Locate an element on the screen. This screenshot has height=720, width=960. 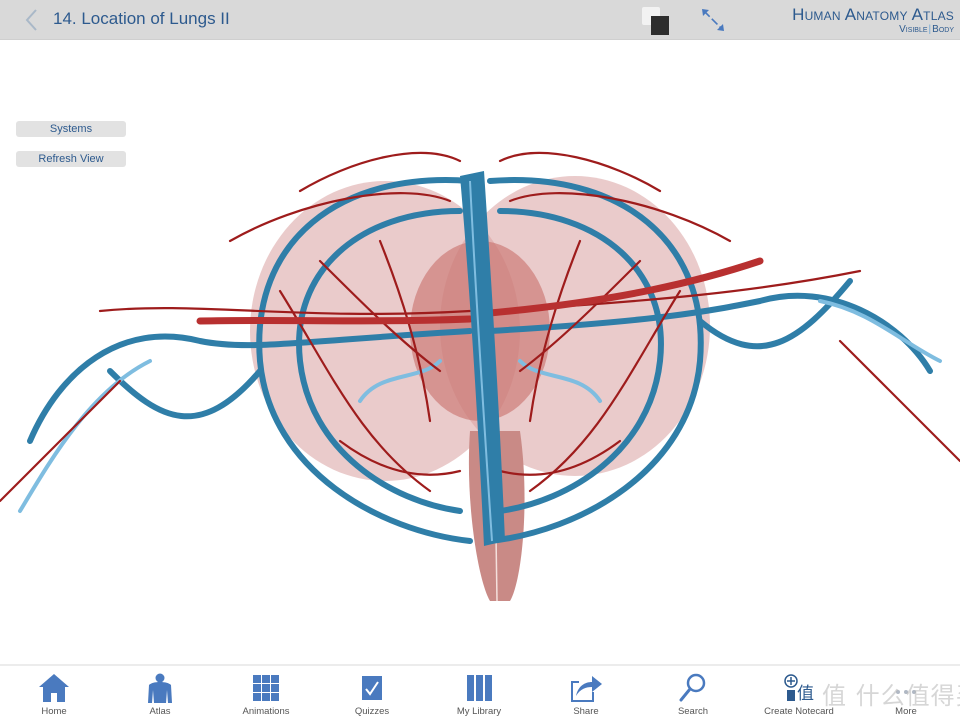
checkbox-icon is located at coordinates (372, 688).